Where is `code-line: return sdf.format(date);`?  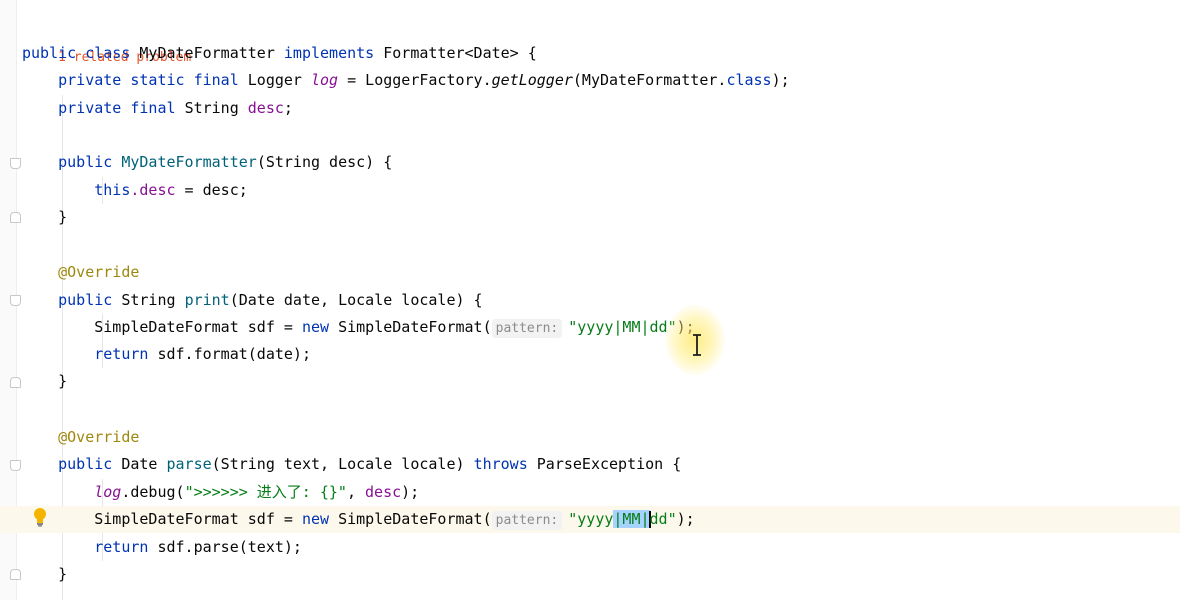 code-line: return sdf.format(date); is located at coordinates (597, 354).